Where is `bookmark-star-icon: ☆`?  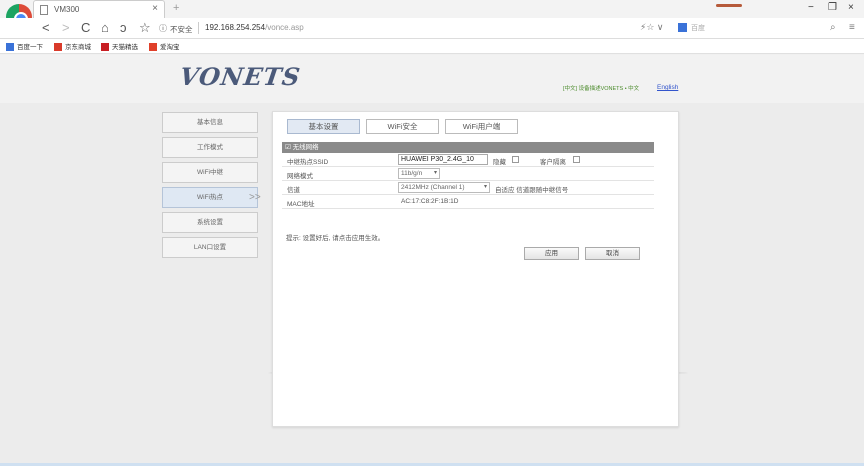 bookmark-star-icon: ☆ is located at coordinates (145, 28).